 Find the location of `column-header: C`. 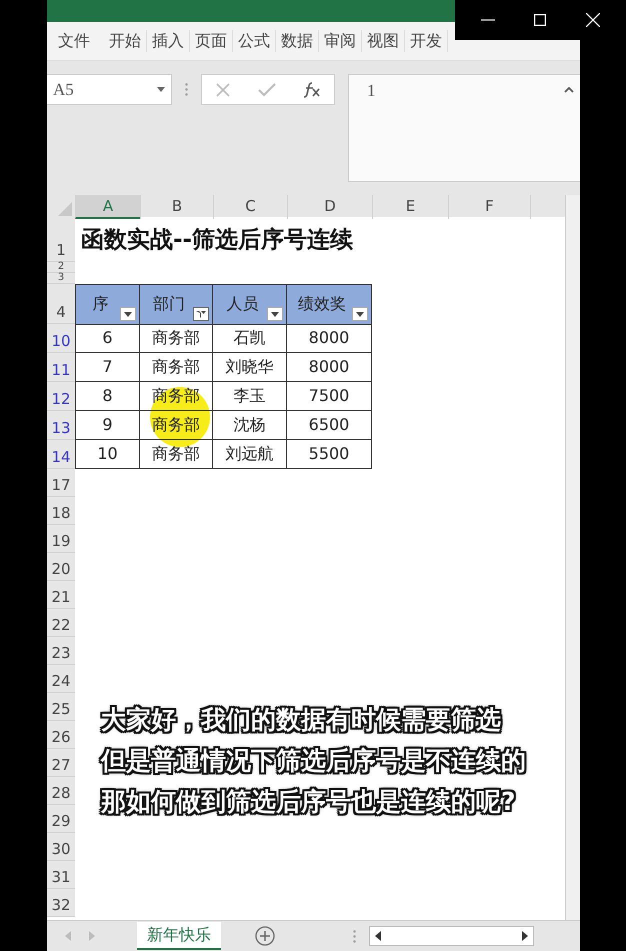

column-header: C is located at coordinates (250, 207).